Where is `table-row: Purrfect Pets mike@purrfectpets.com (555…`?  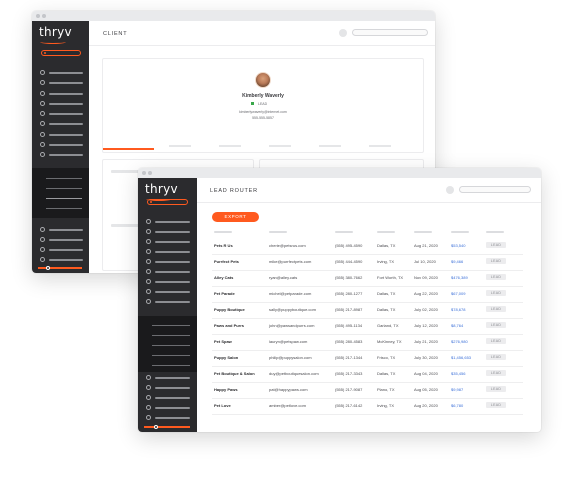
table-row: Purrfect Pets mike@purrfectpets.com (555… is located at coordinates (367, 262).